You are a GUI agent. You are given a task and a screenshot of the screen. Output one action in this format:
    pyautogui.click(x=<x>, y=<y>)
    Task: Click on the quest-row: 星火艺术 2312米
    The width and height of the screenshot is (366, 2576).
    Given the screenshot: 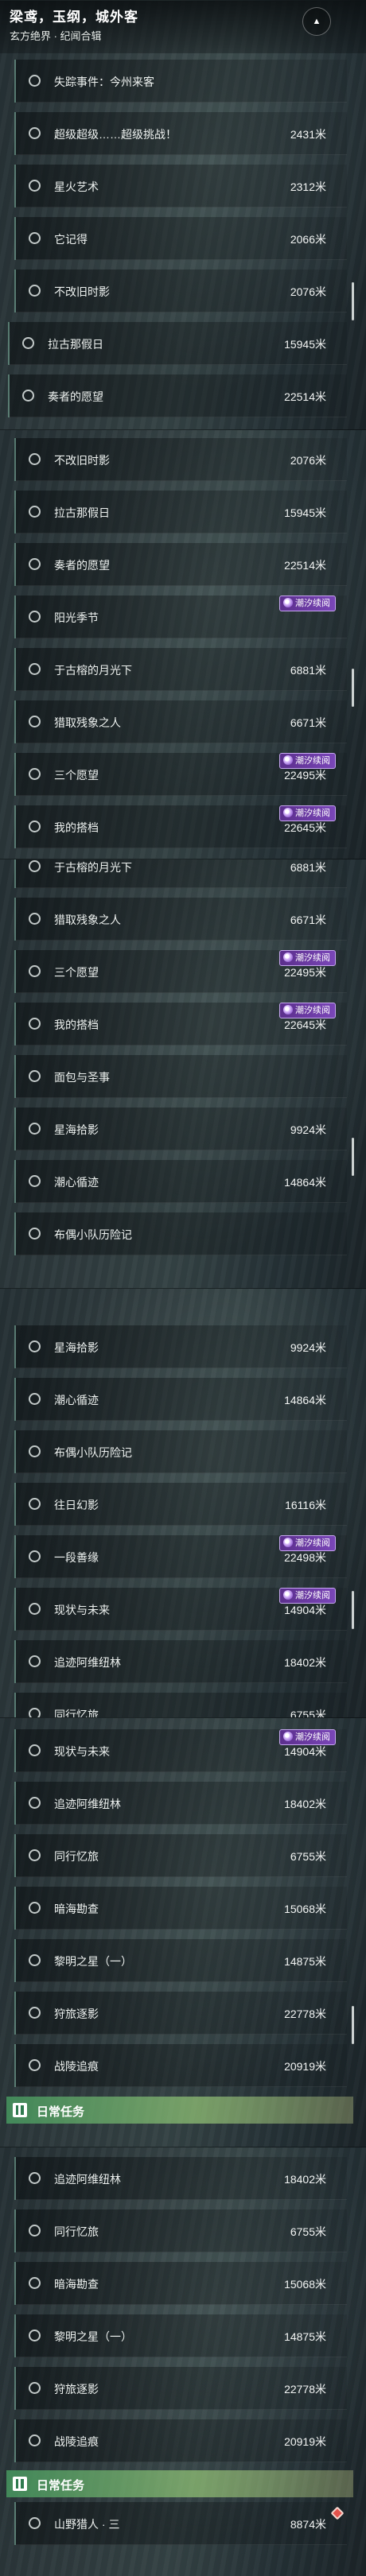 What is the action you would take?
    pyautogui.click(x=180, y=187)
    